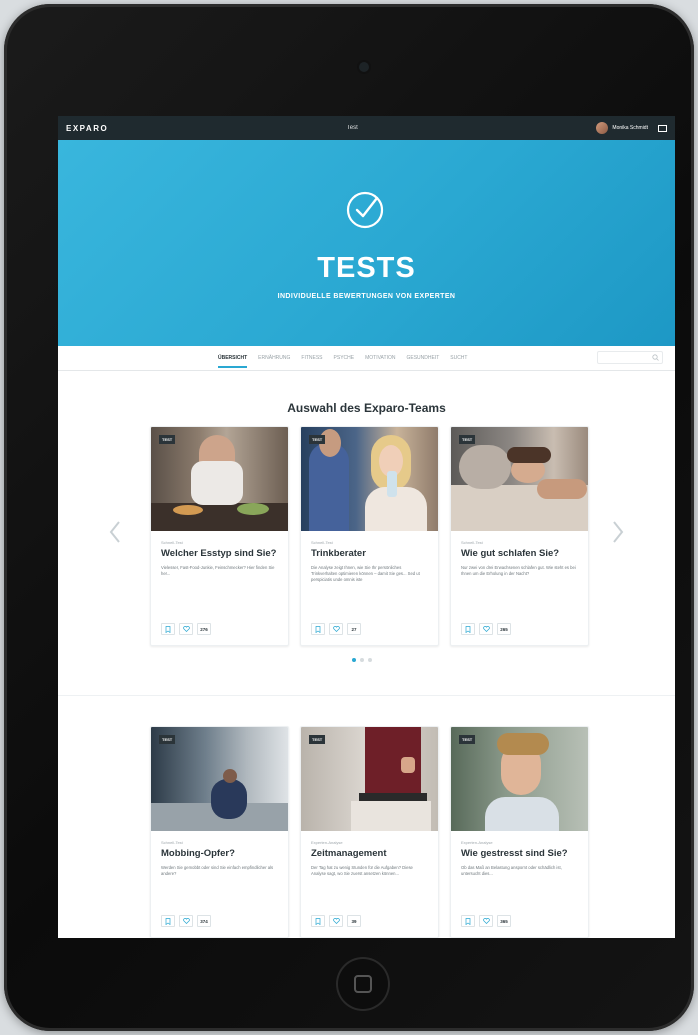 Image resolution: width=698 pixels, height=1035 pixels. What do you see at coordinates (369, 554) in the screenshot?
I see `card-title: Trinkberater` at bounding box center [369, 554].